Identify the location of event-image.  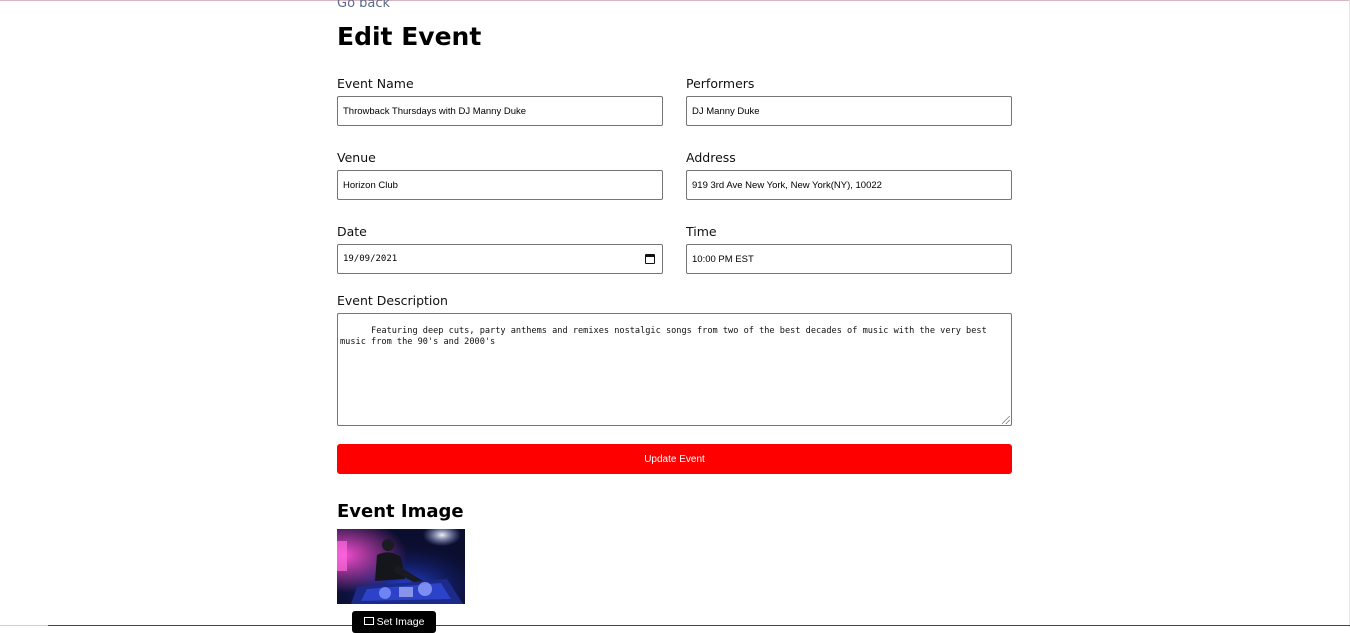
(401, 566).